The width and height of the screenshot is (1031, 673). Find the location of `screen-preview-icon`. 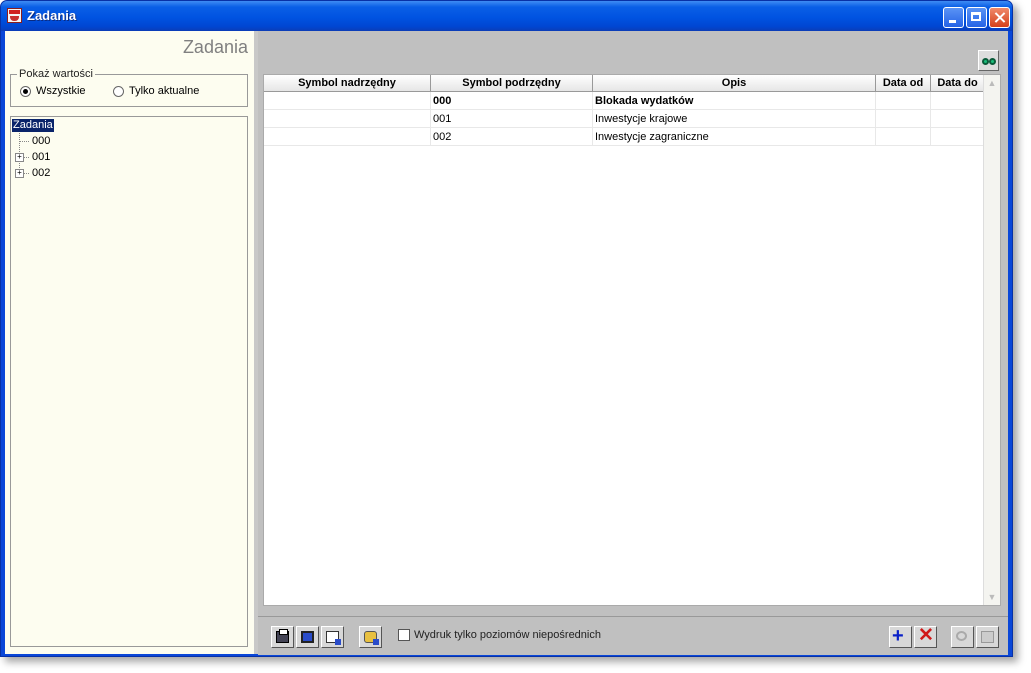

screen-preview-icon is located at coordinates (307, 637).